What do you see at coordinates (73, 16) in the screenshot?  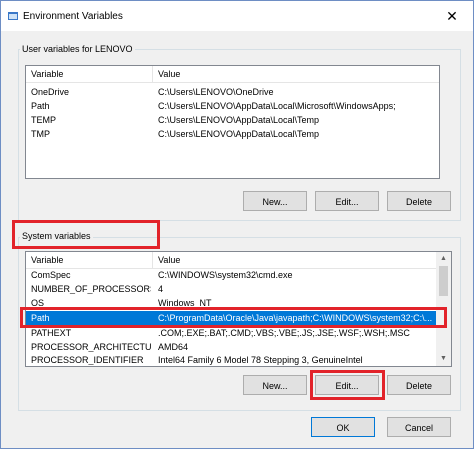 I see `window-title: Environment Variables` at bounding box center [73, 16].